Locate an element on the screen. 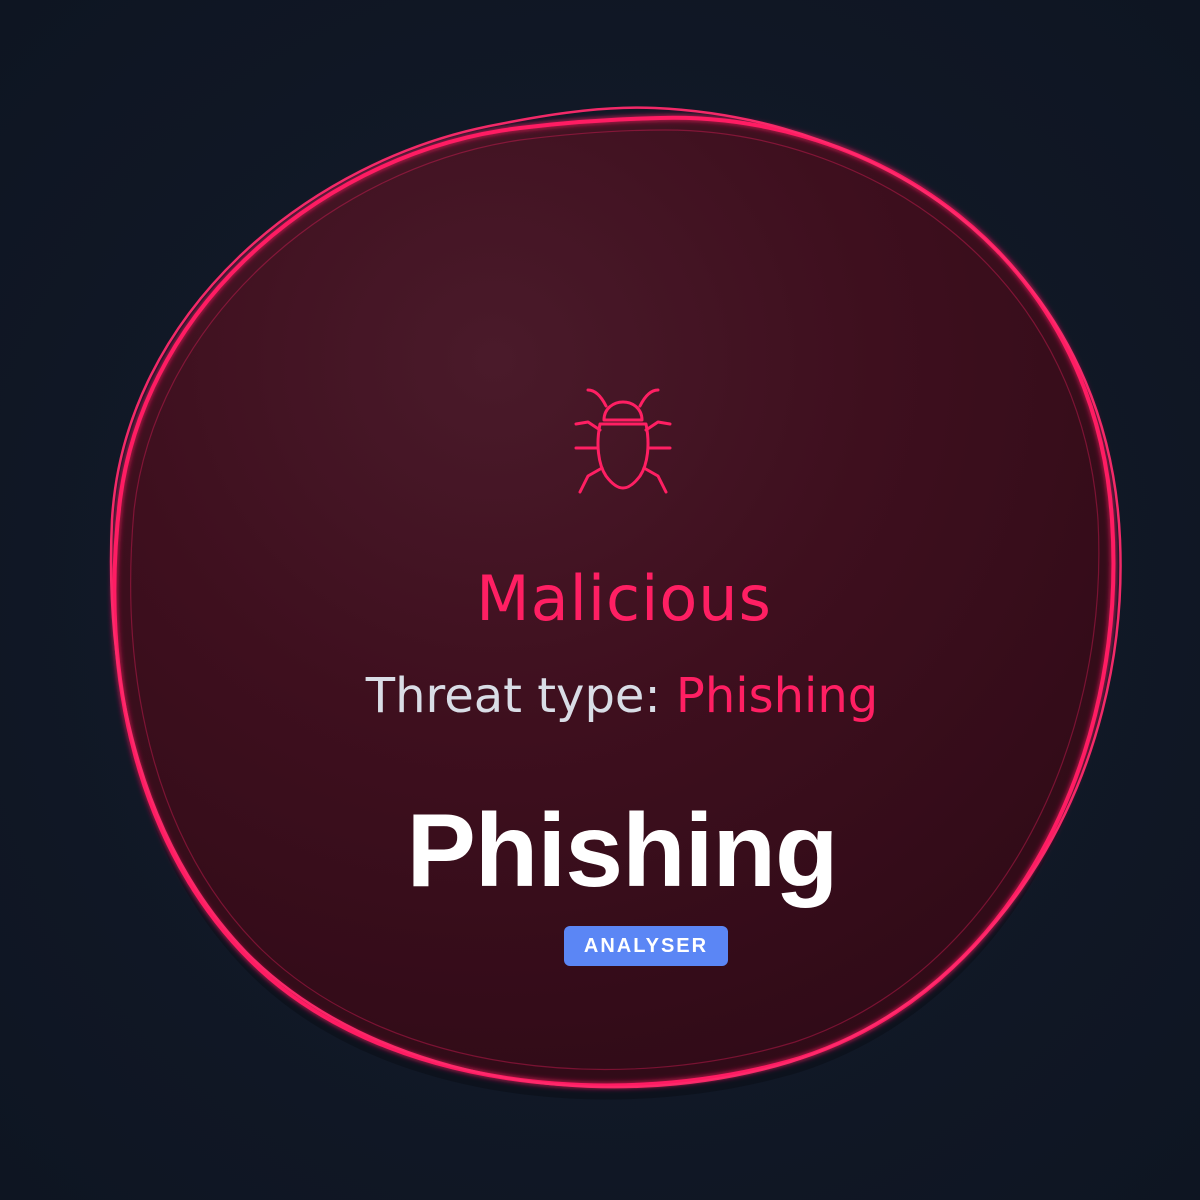  brand-title: Phishing is located at coordinates (622, 851).